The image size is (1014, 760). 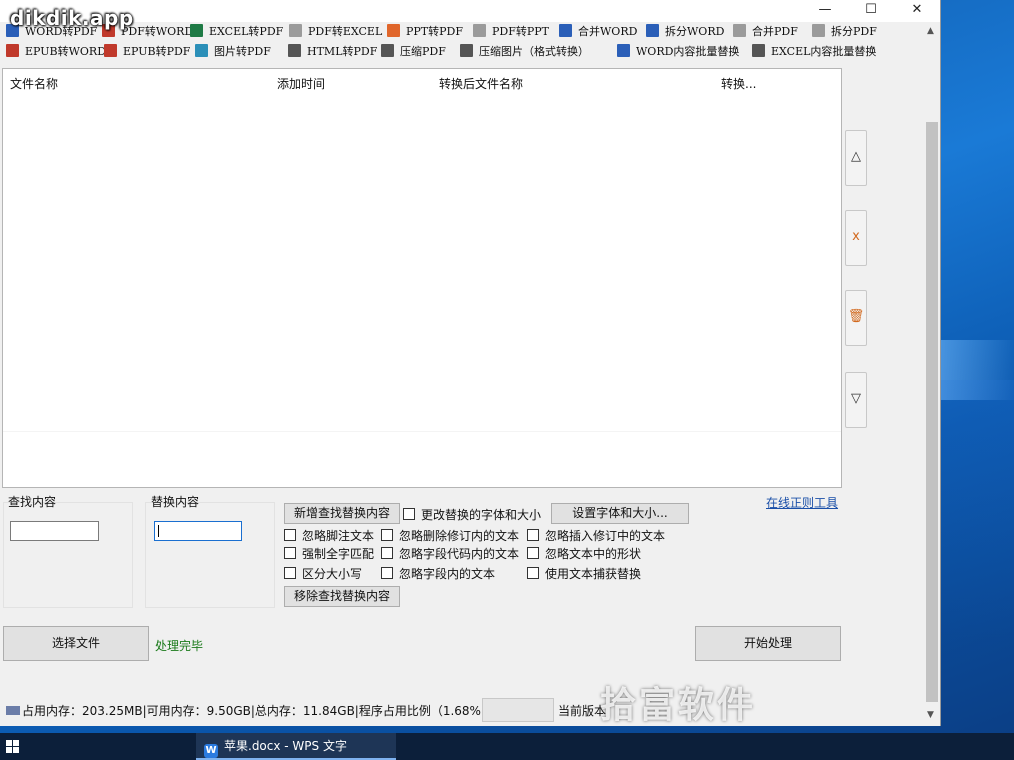 What do you see at coordinates (518, 710) in the screenshot?
I see `progress-bar` at bounding box center [518, 710].